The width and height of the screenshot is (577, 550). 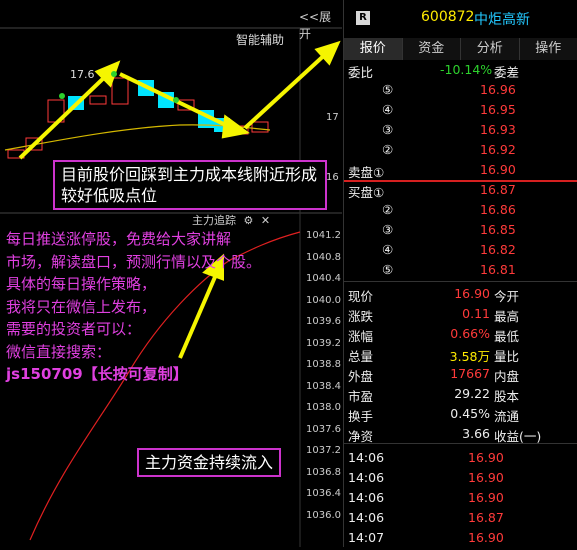 What do you see at coordinates (214, 220) in the screenshot?
I see `tracker-title-text: 主力追踪` at bounding box center [214, 220].